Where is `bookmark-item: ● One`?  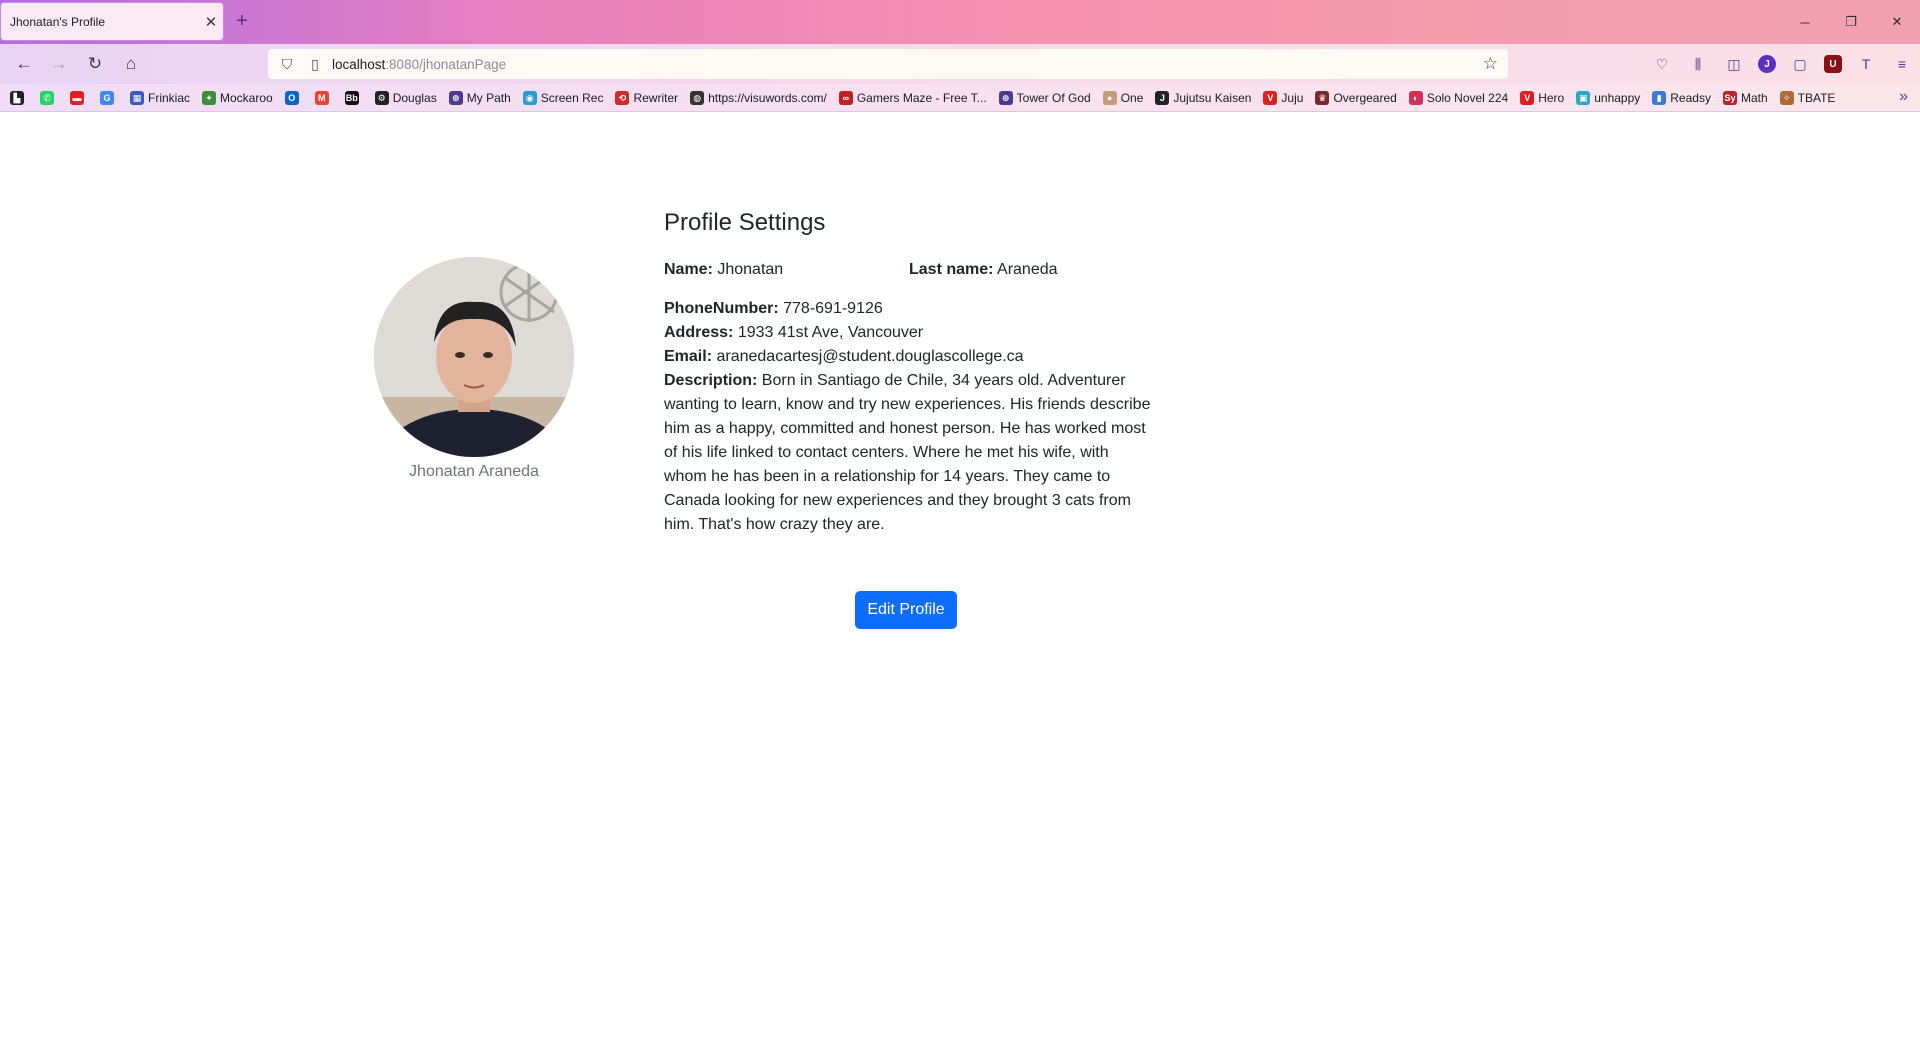
bookmark-item: ● One is located at coordinates (1123, 97).